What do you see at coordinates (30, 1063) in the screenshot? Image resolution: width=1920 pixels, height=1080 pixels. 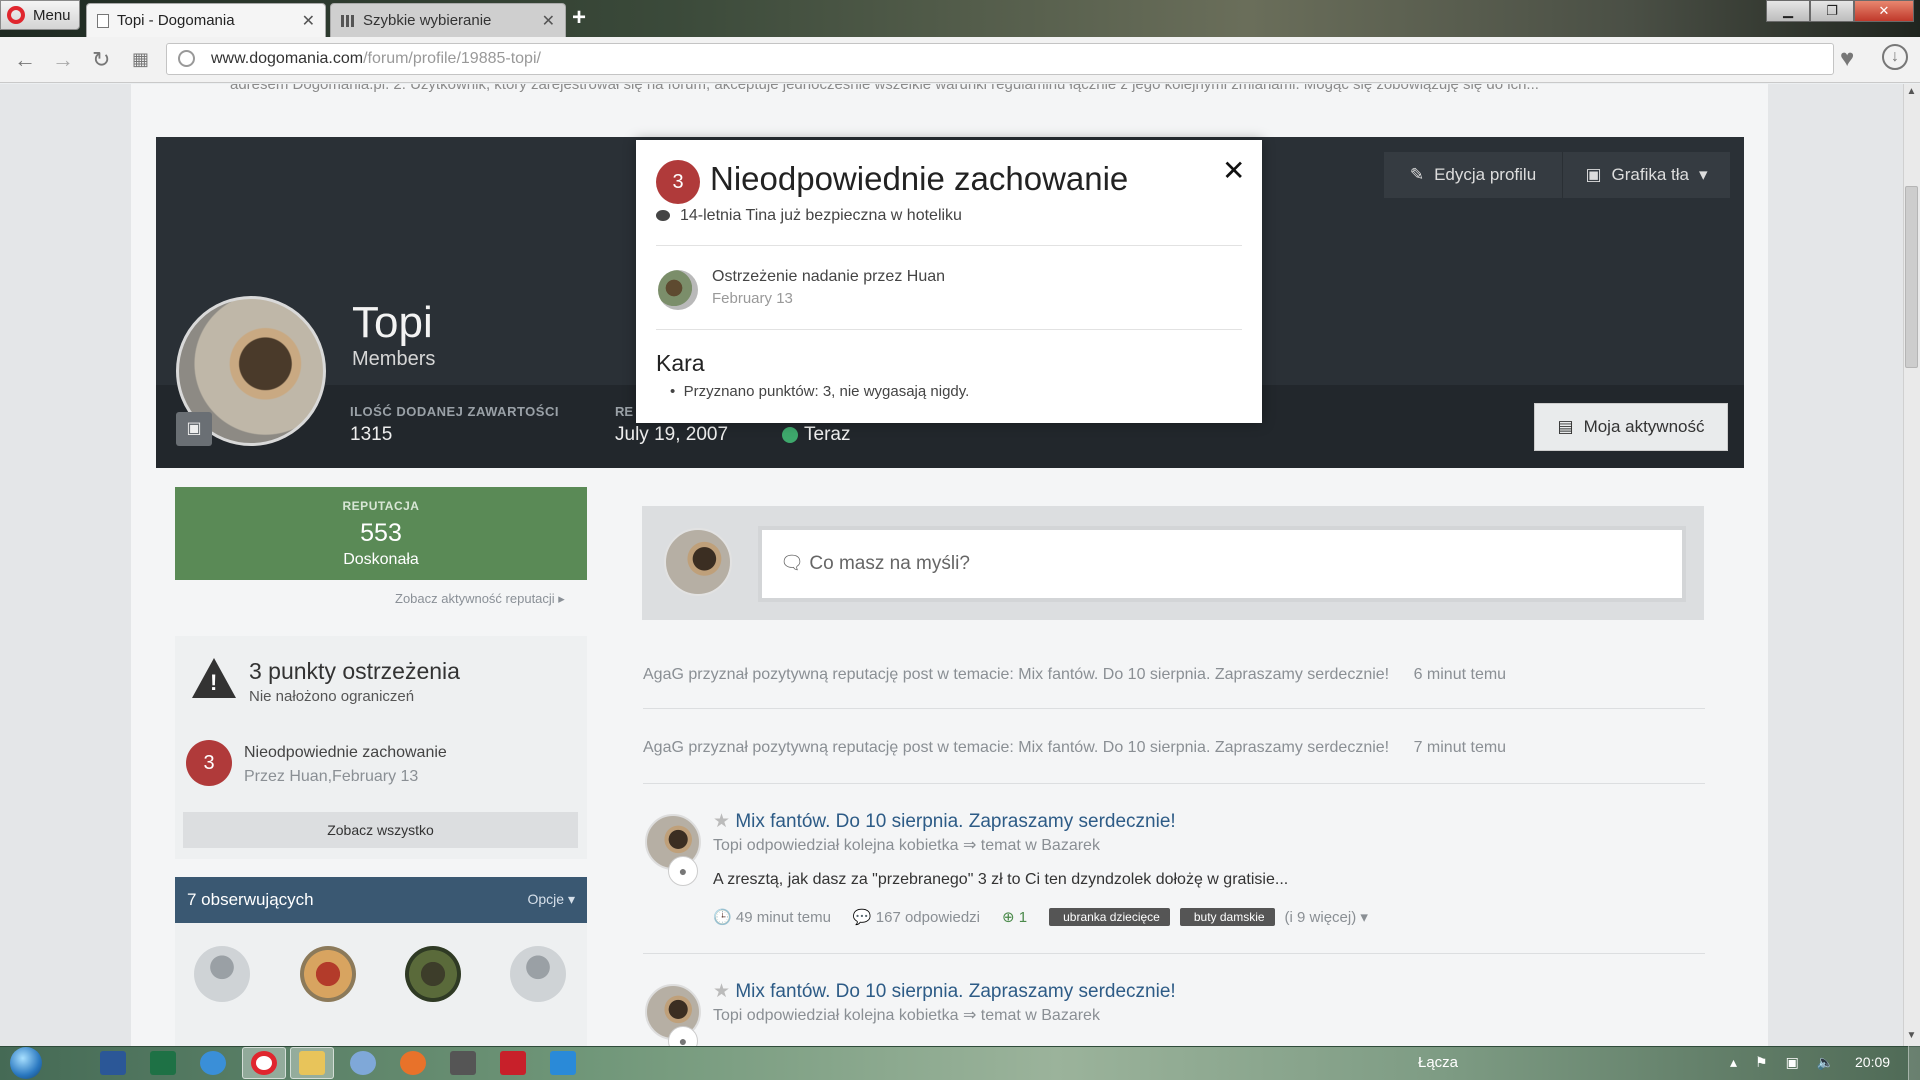 I see `start-button` at bounding box center [30, 1063].